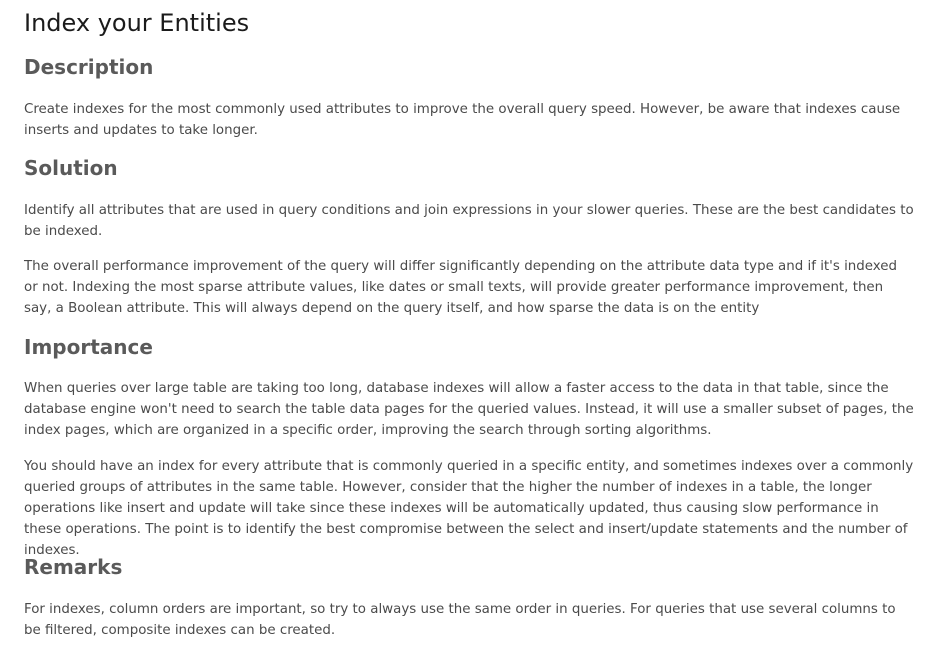  What do you see at coordinates (89, 67) in the screenshot?
I see `heading-description: Description` at bounding box center [89, 67].